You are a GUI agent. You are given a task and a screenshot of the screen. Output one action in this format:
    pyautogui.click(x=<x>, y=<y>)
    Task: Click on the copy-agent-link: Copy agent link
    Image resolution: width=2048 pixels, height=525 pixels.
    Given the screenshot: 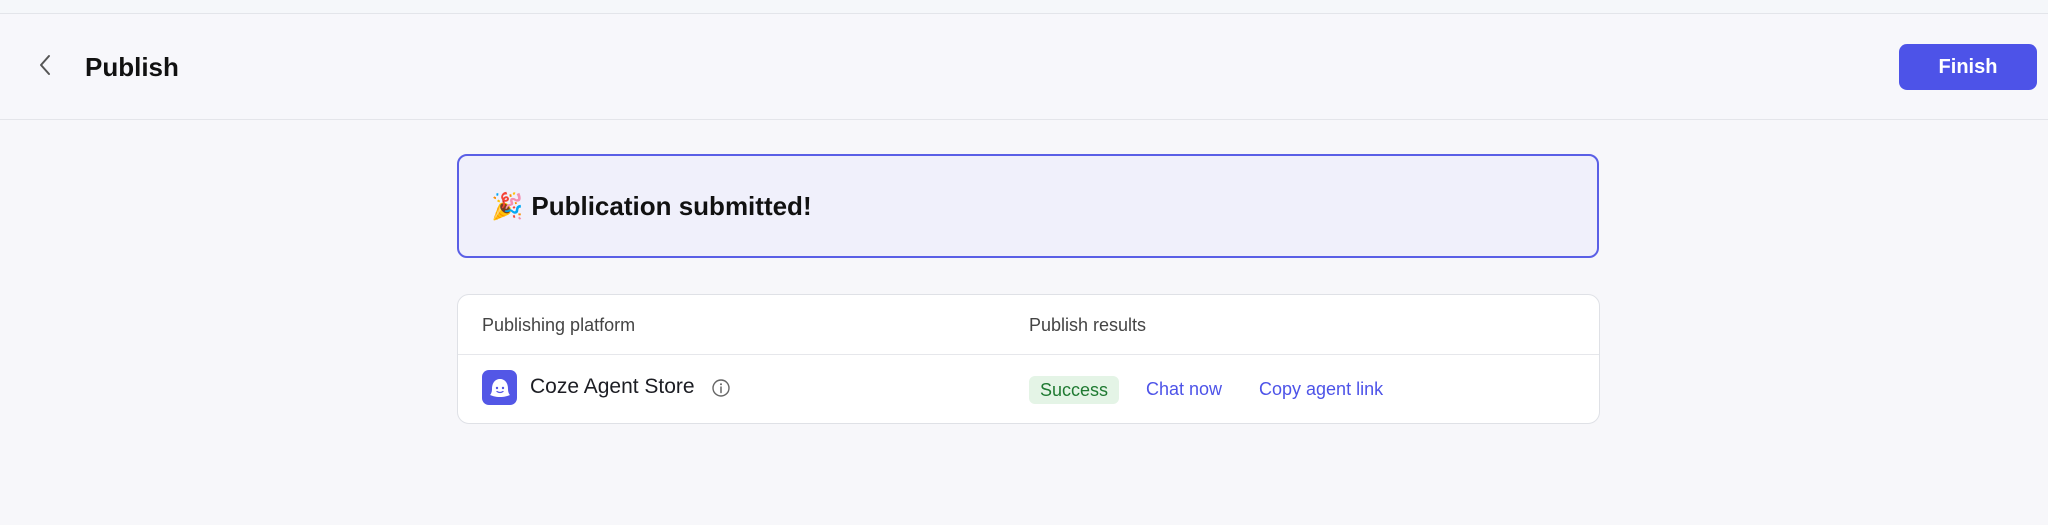 What is the action you would take?
    pyautogui.click(x=1321, y=389)
    